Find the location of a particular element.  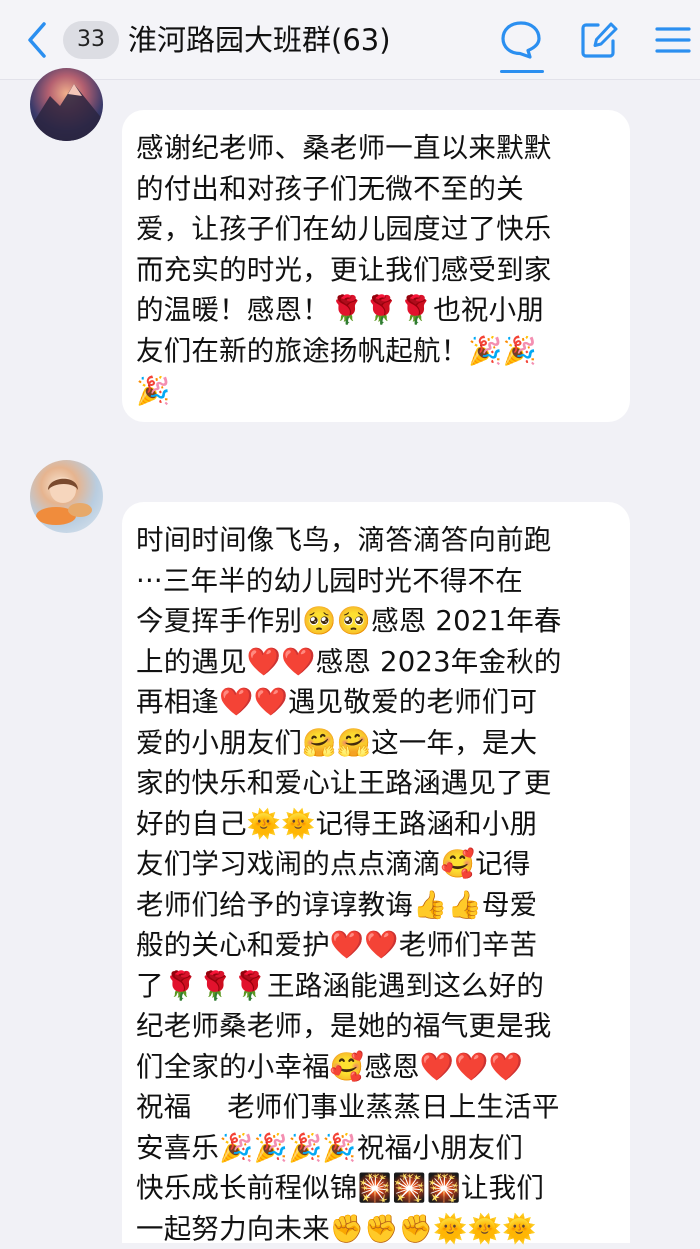

menu-icon is located at coordinates (673, 40).